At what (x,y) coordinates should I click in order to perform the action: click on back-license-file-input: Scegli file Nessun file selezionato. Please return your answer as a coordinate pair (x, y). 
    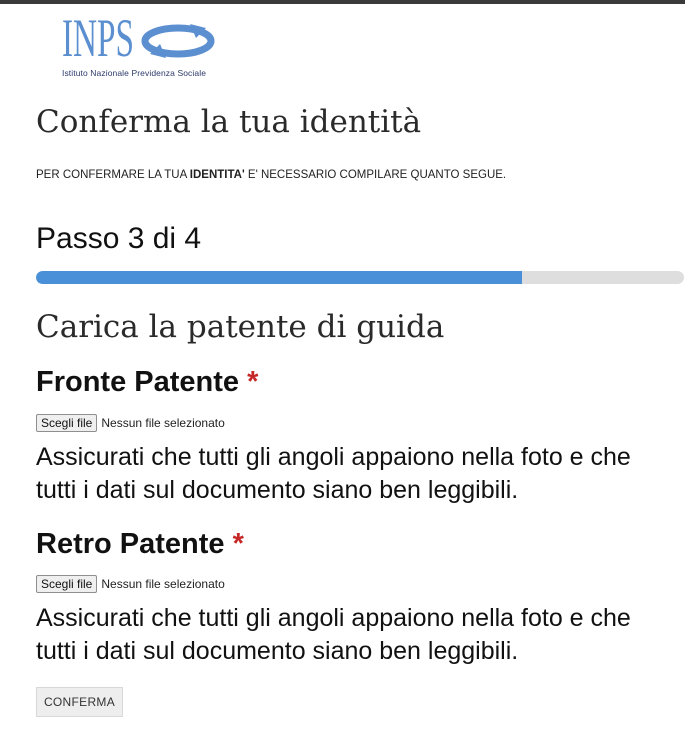
    Looking at the image, I should click on (130, 584).